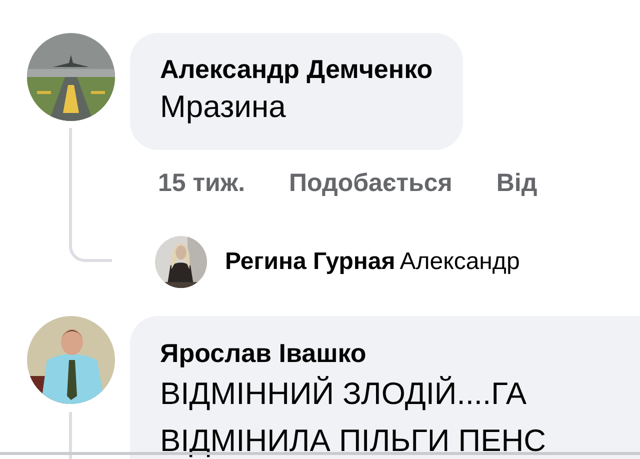  What do you see at coordinates (202, 183) in the screenshot?
I see `comment-time: 15 тиж.` at bounding box center [202, 183].